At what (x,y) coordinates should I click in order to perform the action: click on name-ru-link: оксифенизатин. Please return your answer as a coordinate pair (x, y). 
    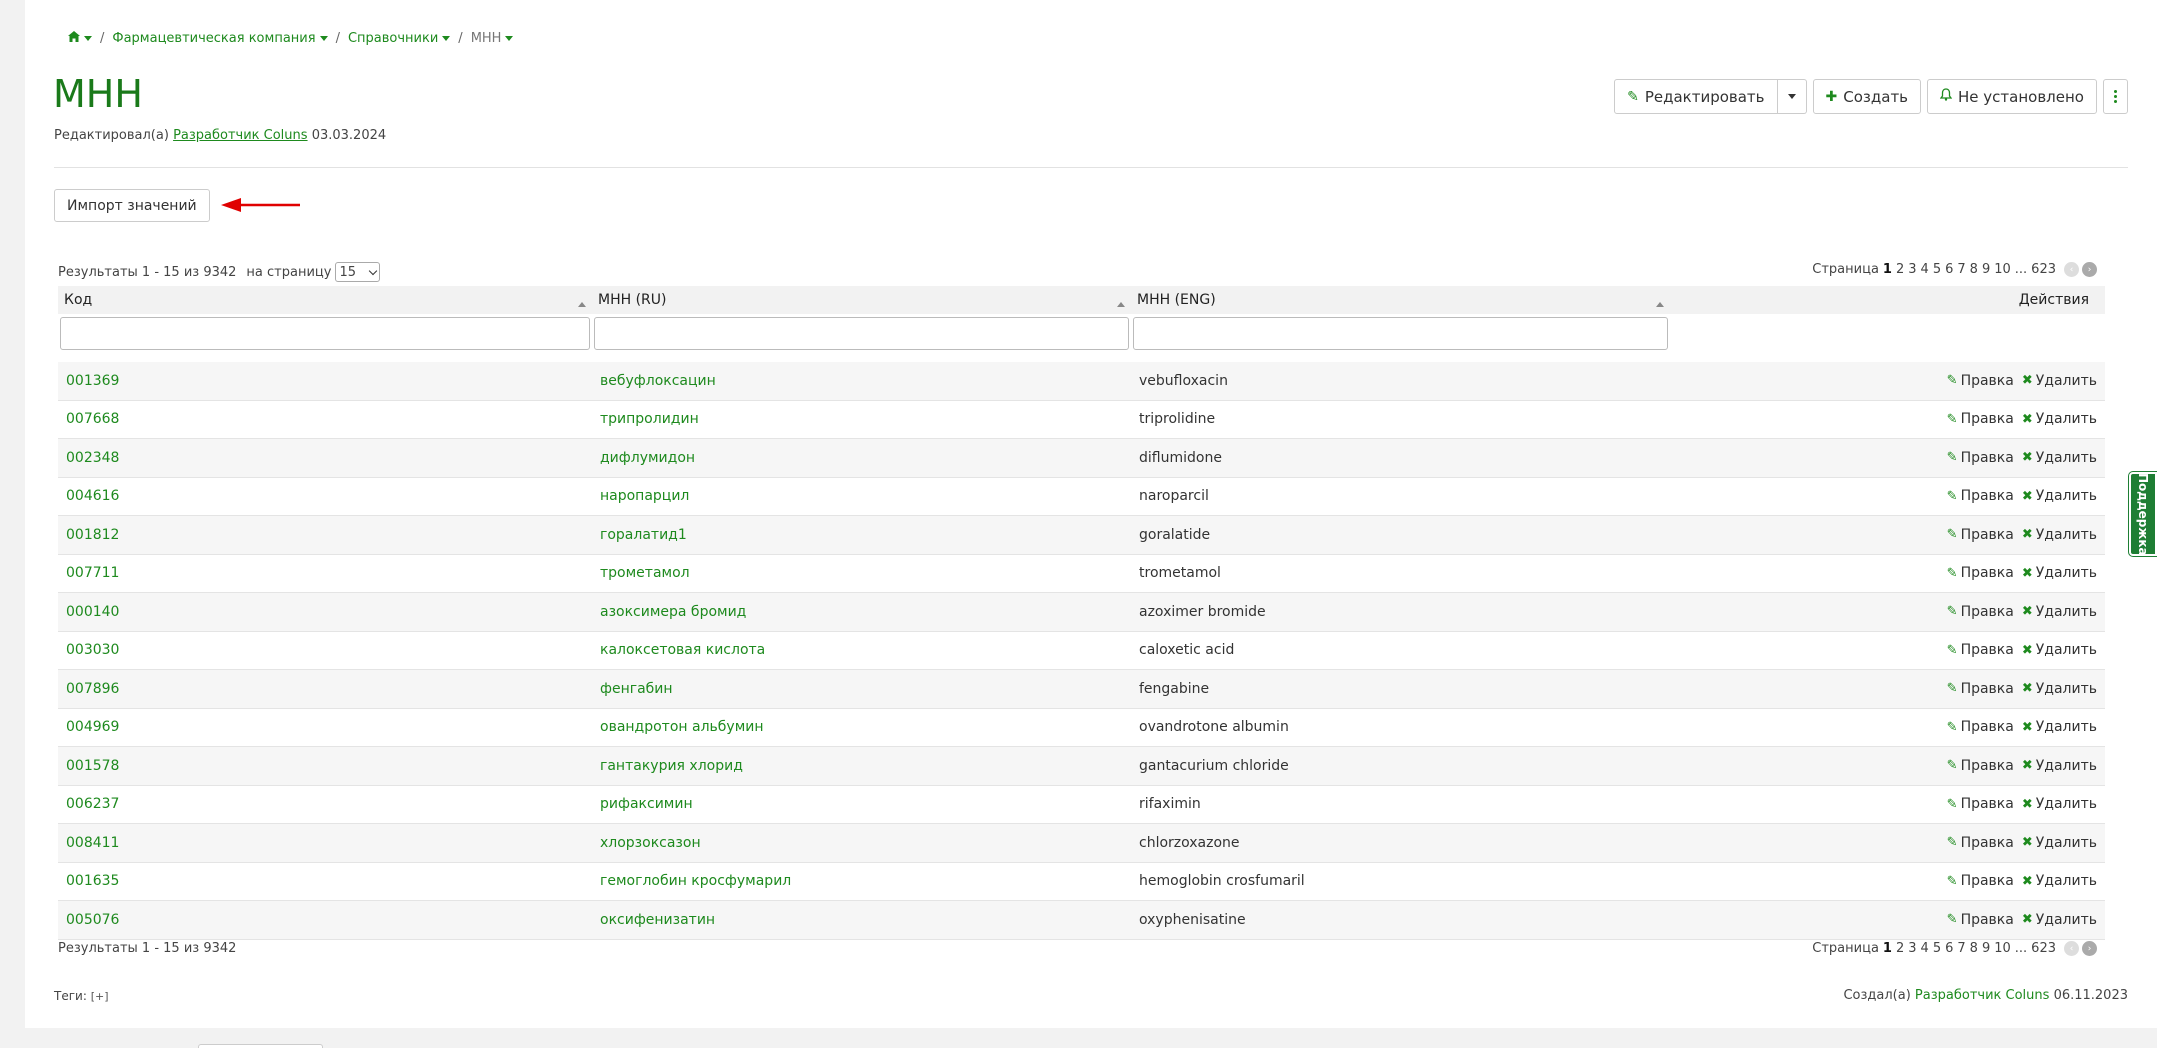
    Looking at the image, I should click on (657, 920).